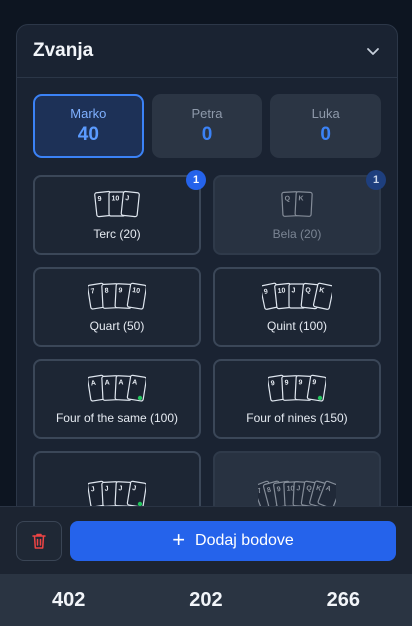  What do you see at coordinates (207, 113) in the screenshot?
I see `player-name: Petra` at bounding box center [207, 113].